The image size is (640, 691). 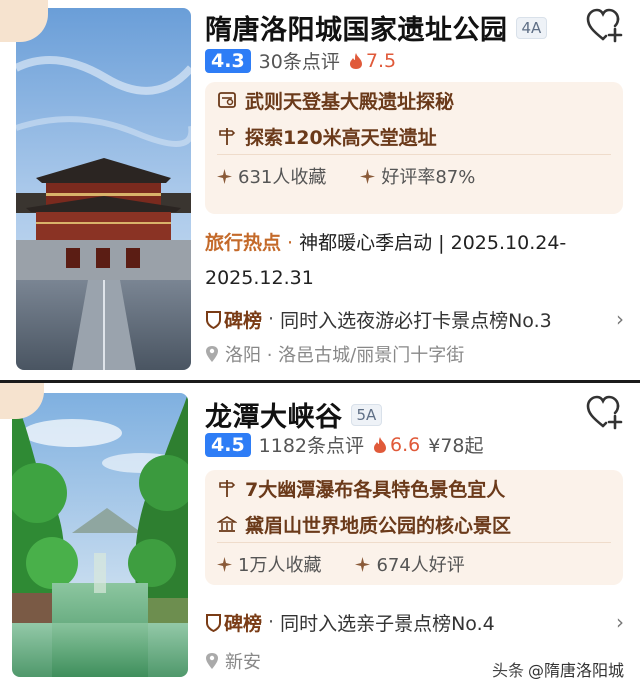 I want to click on stat-text: 631人收藏, so click(x=282, y=177).